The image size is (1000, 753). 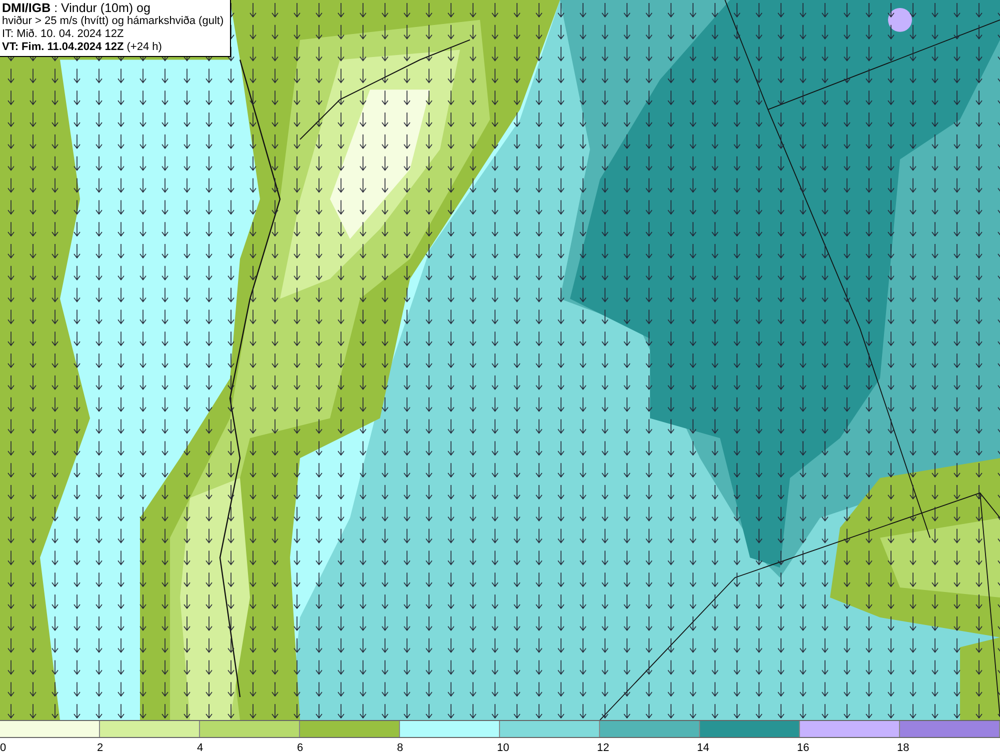 I want to click on title-line: IT: Mið. 10. 04. 2024 12Z, so click(x=63, y=34).